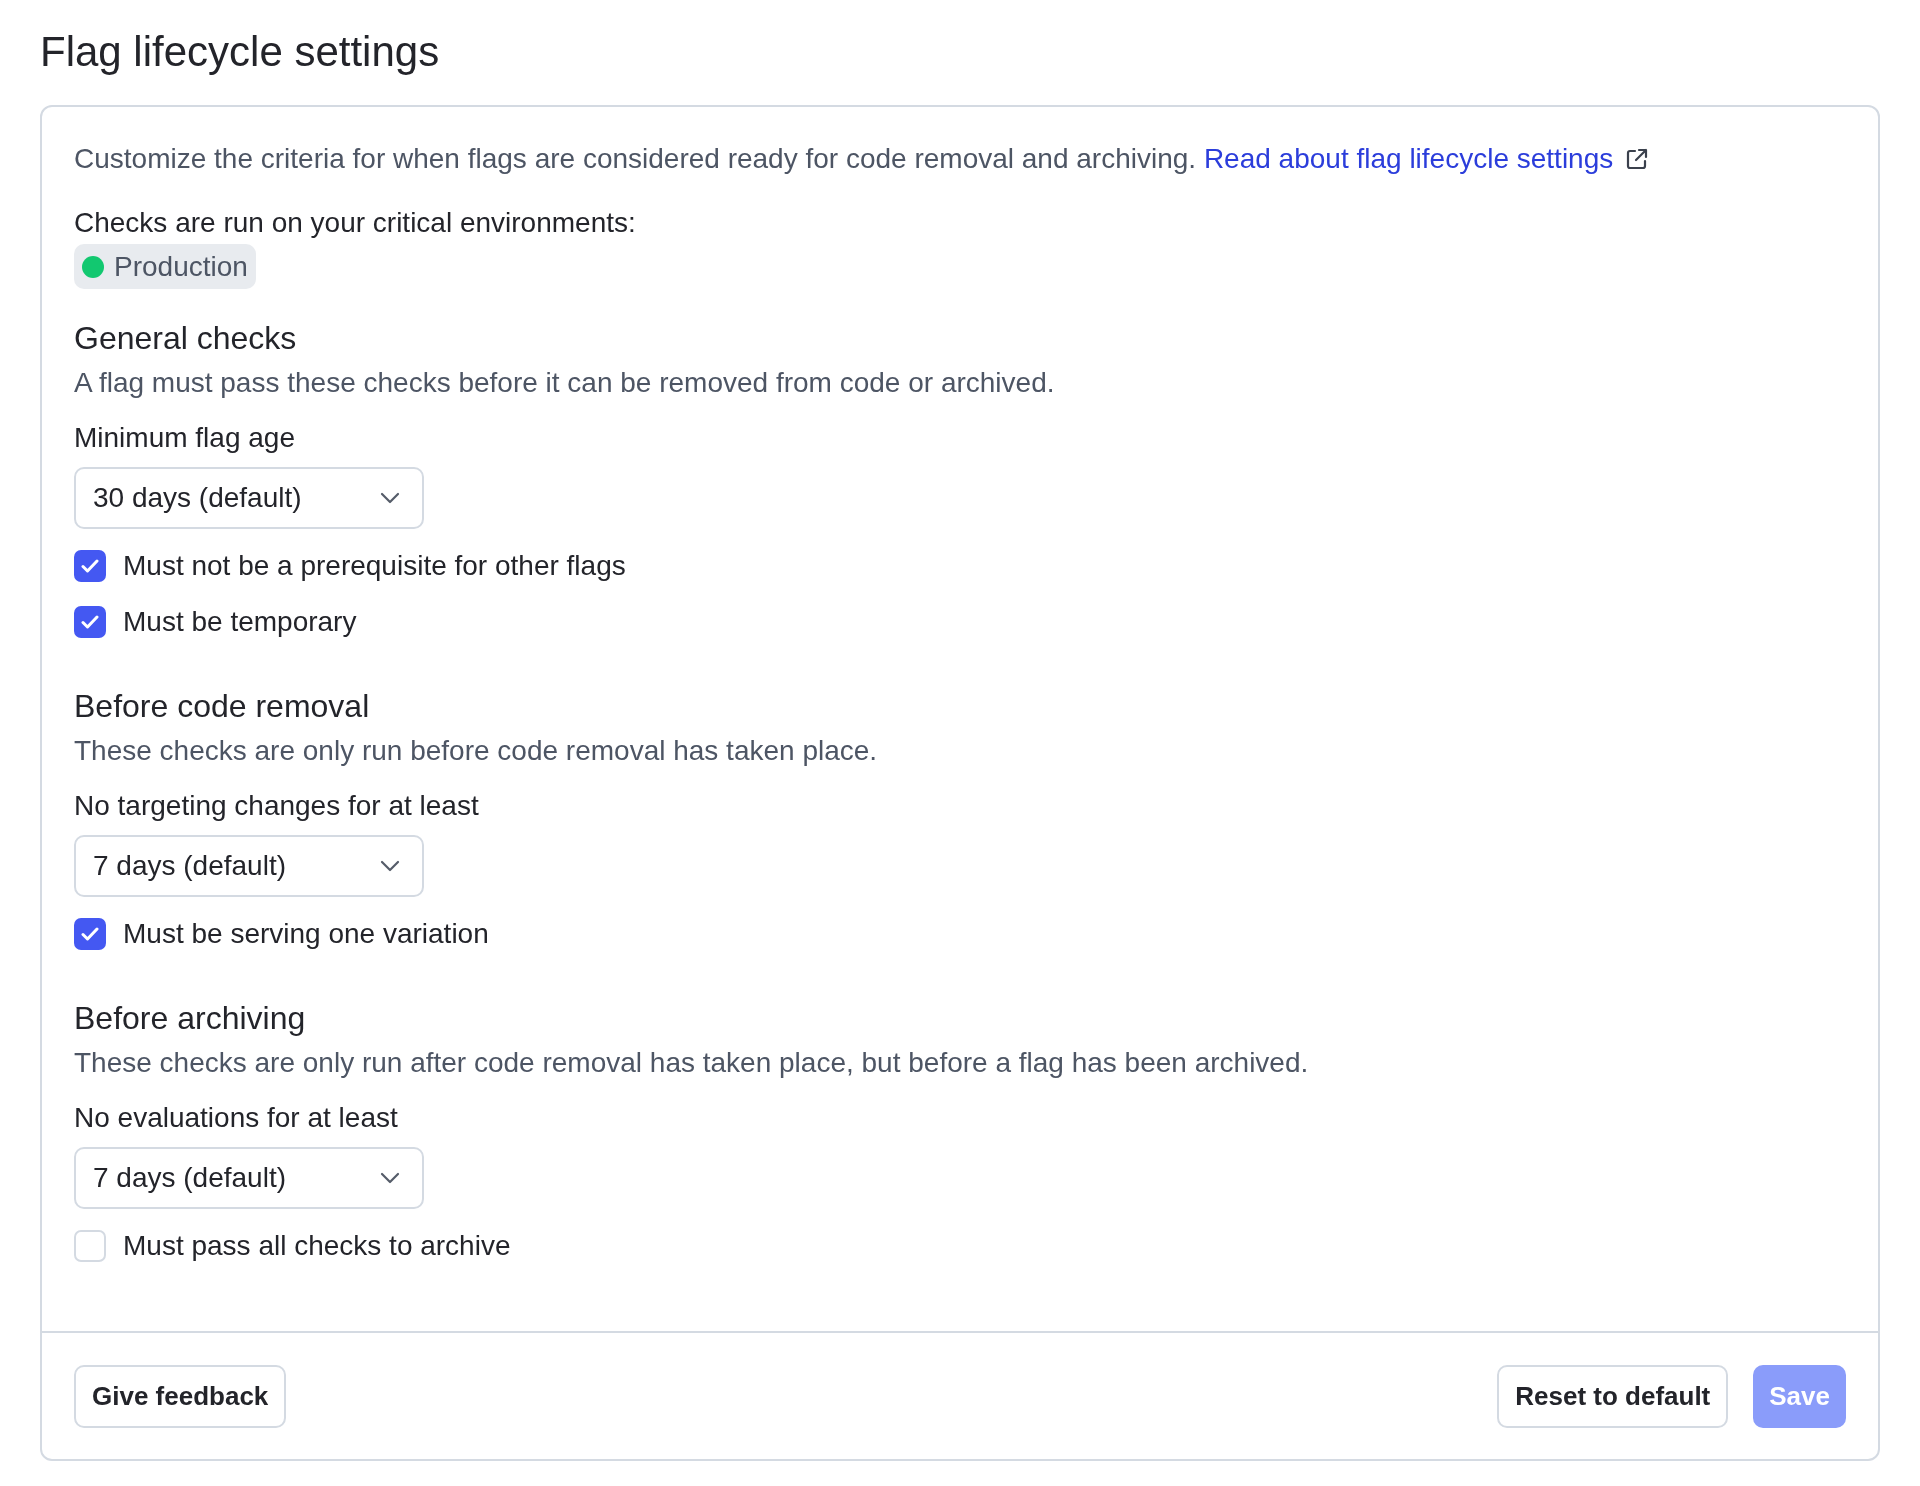  Describe the element at coordinates (862, 159) in the screenshot. I see `intro-text: Customize the criteria for when flags are considered ready for code removal and archiving. Read about flag lifecycle settings` at that location.